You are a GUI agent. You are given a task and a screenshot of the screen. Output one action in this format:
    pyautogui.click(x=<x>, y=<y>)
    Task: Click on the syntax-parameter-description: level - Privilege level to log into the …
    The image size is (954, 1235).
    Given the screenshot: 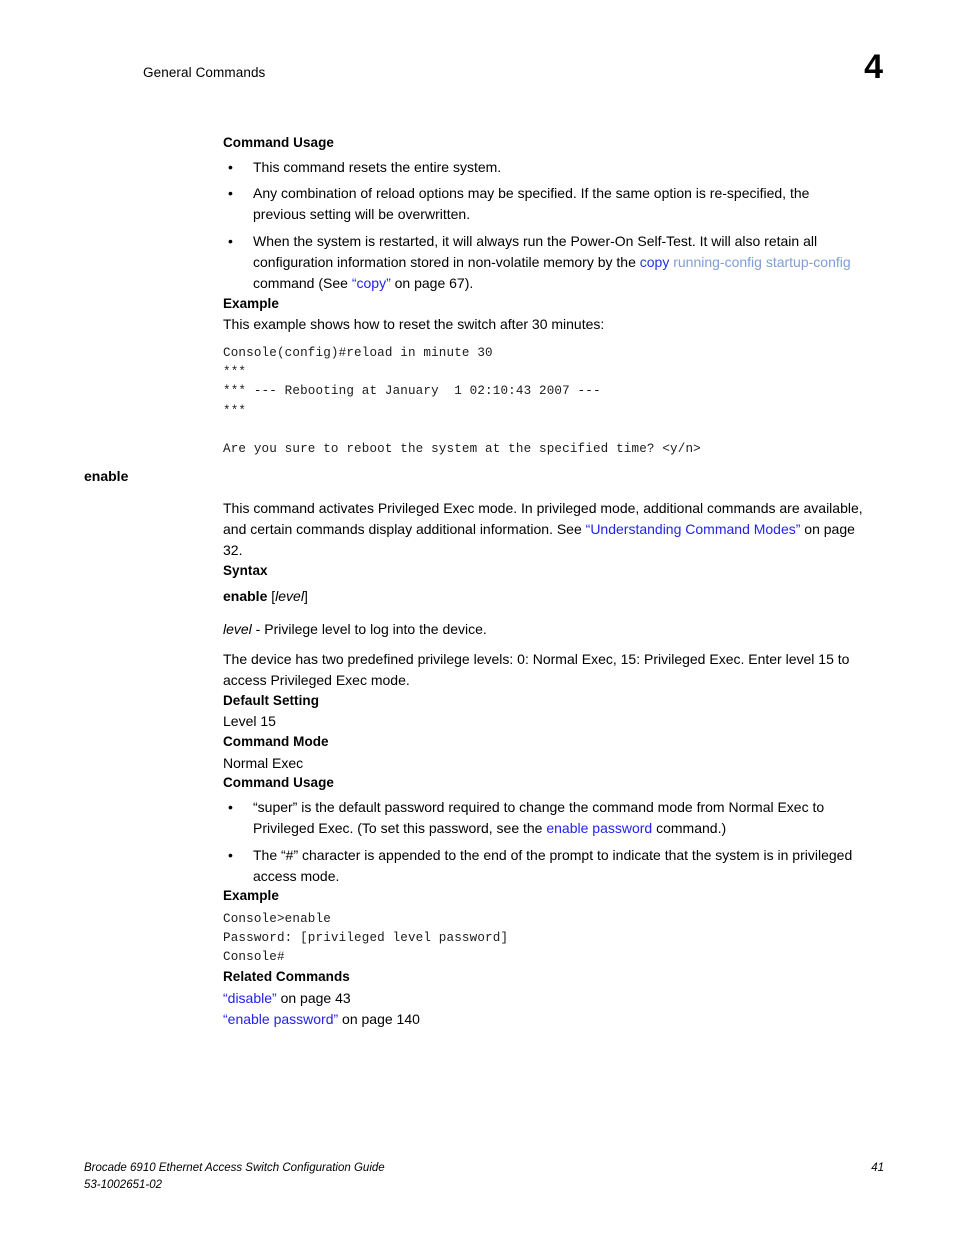 What is the action you would take?
    pyautogui.click(x=543, y=629)
    